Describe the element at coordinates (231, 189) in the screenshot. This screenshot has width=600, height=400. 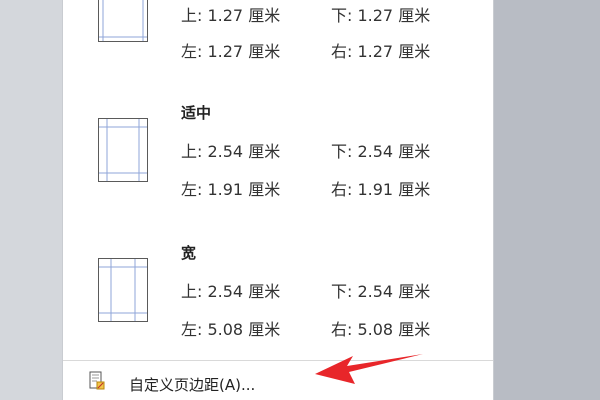
I see `margin-left-value: 左: 1.91 厘米` at that location.